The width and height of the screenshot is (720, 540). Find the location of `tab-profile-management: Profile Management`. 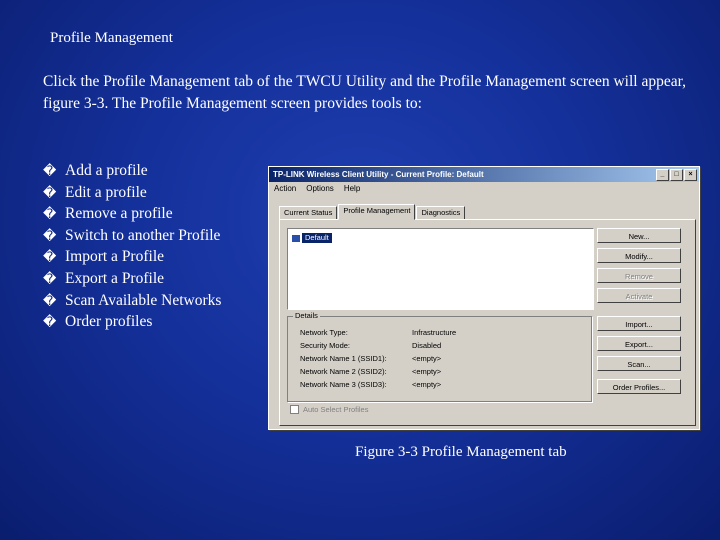

tab-profile-management: Profile Management is located at coordinates (377, 212).